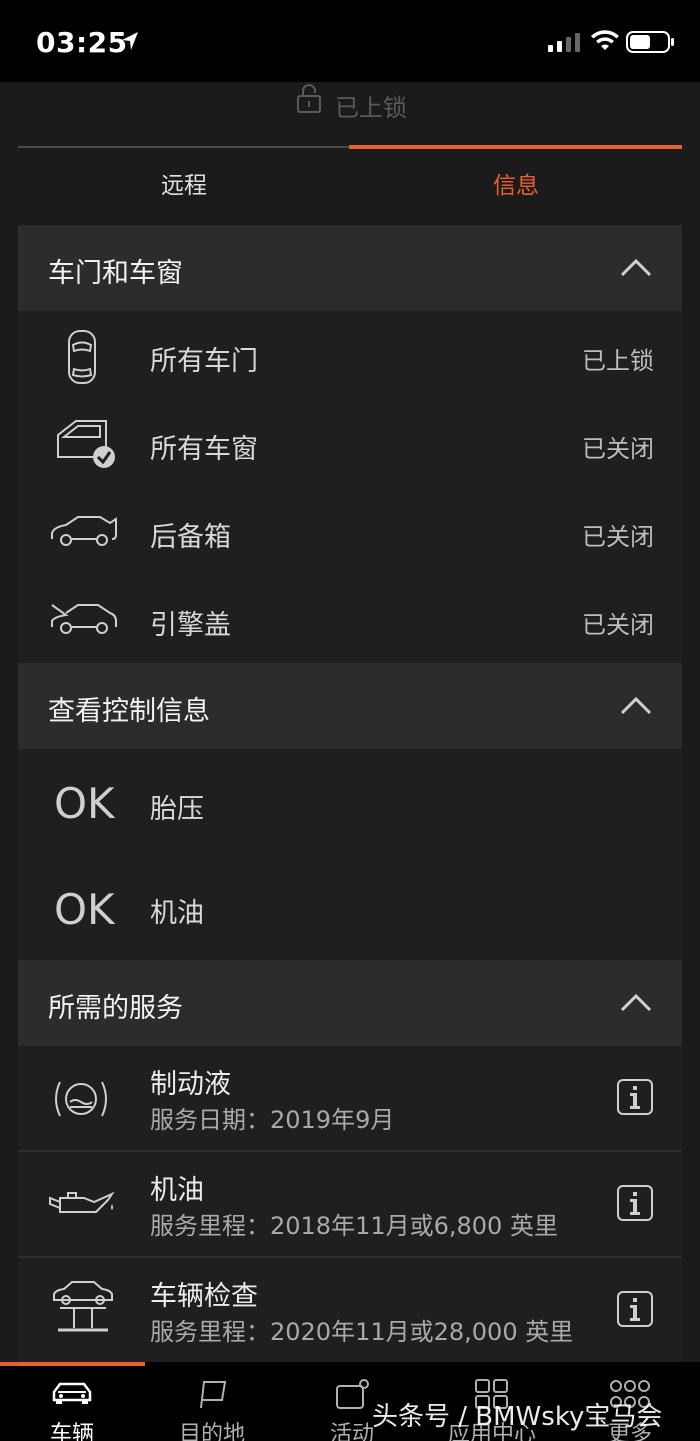  Describe the element at coordinates (211, 1431) in the screenshot. I see `nav-label: 目的地` at that location.